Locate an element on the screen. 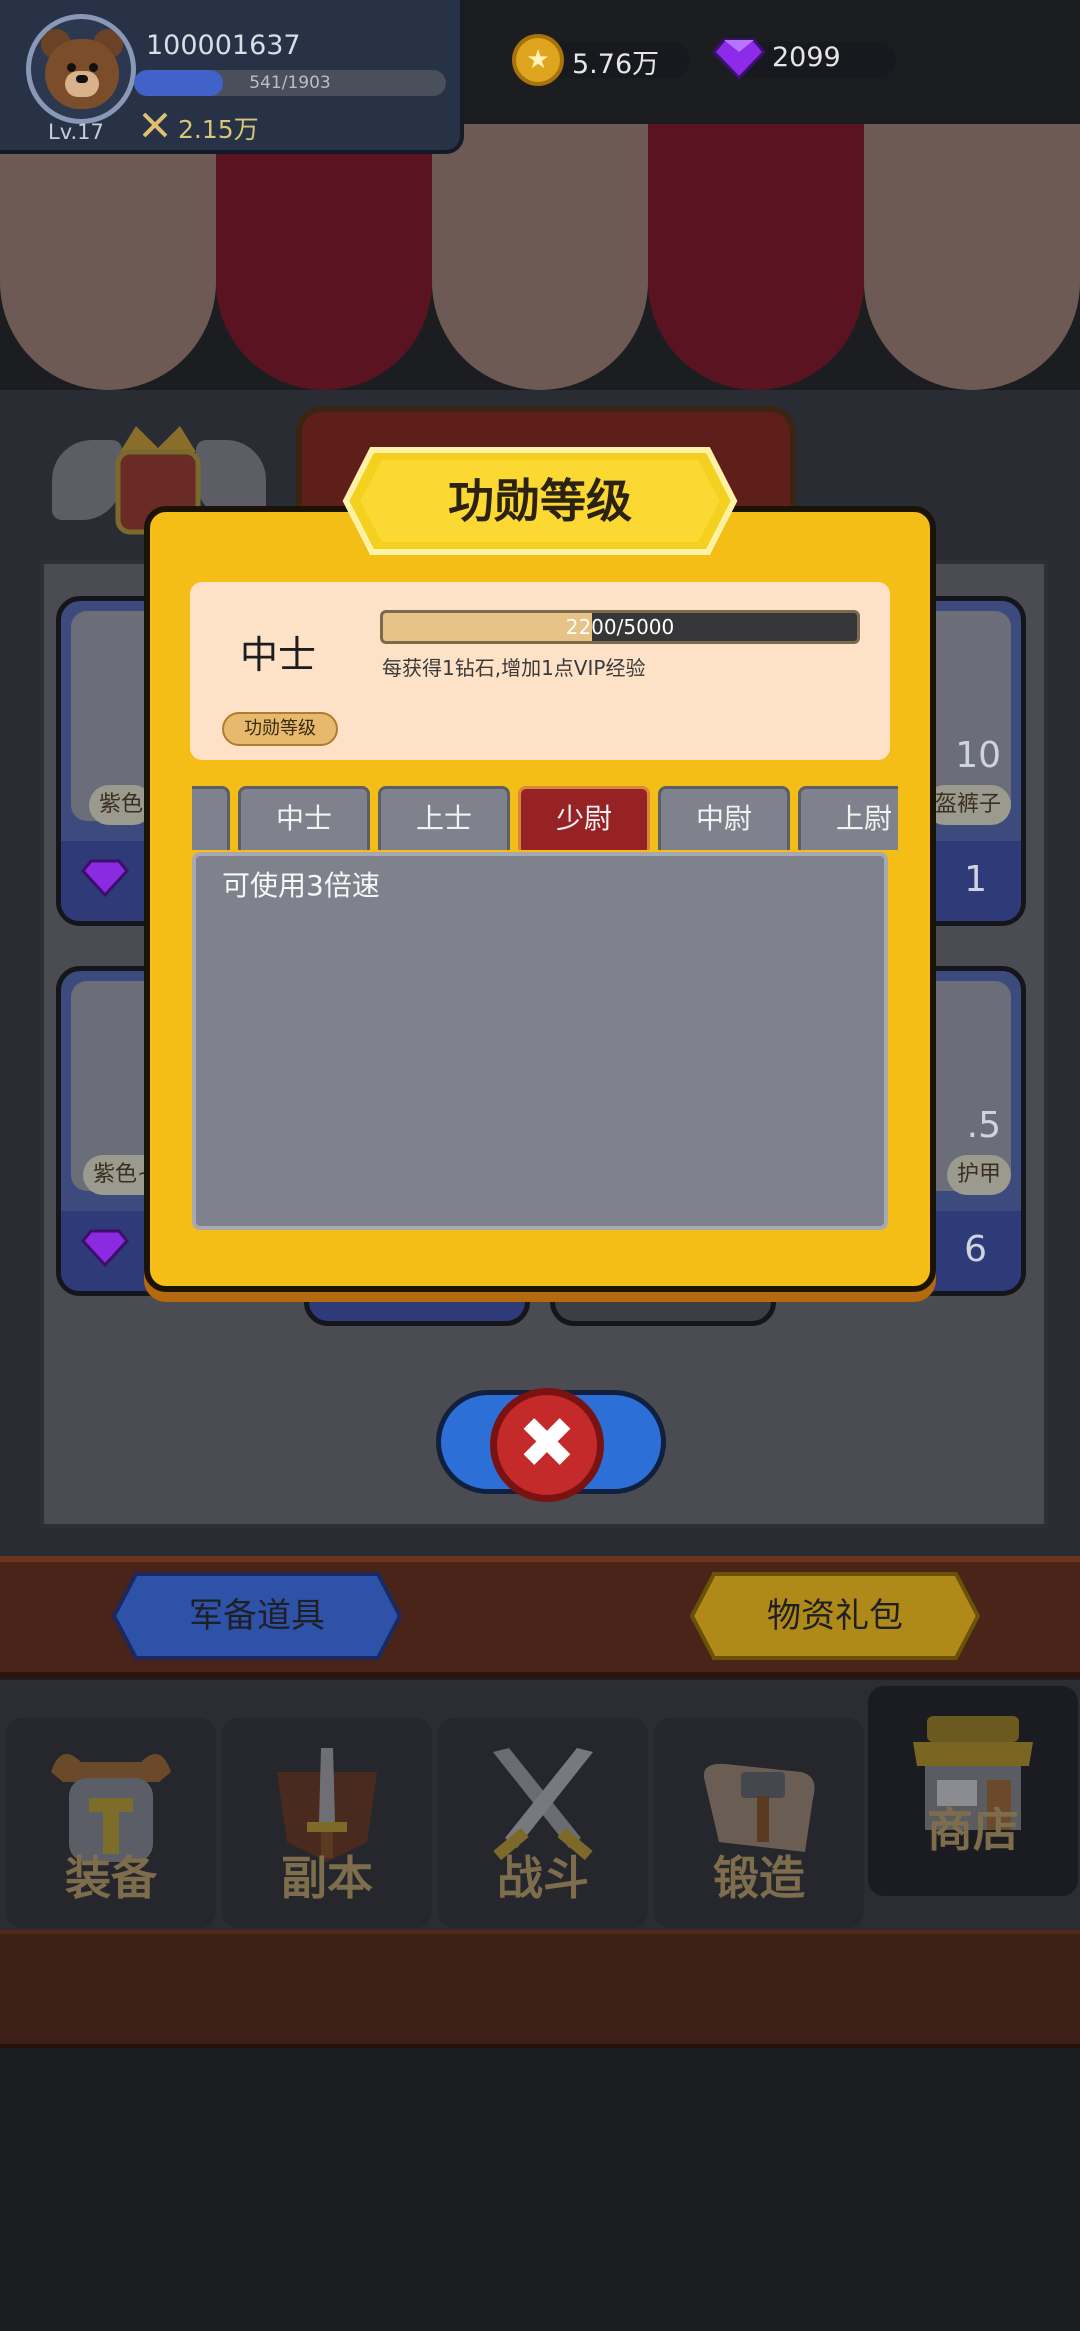 The width and height of the screenshot is (1080, 2331). merit-progress-text: 2200/5000 is located at coordinates (620, 627).